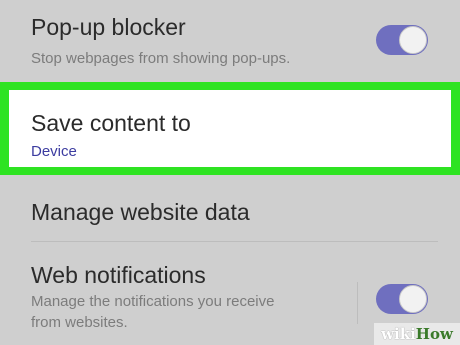 The width and height of the screenshot is (460, 345). I want to click on watermark-part2: How, so click(434, 334).